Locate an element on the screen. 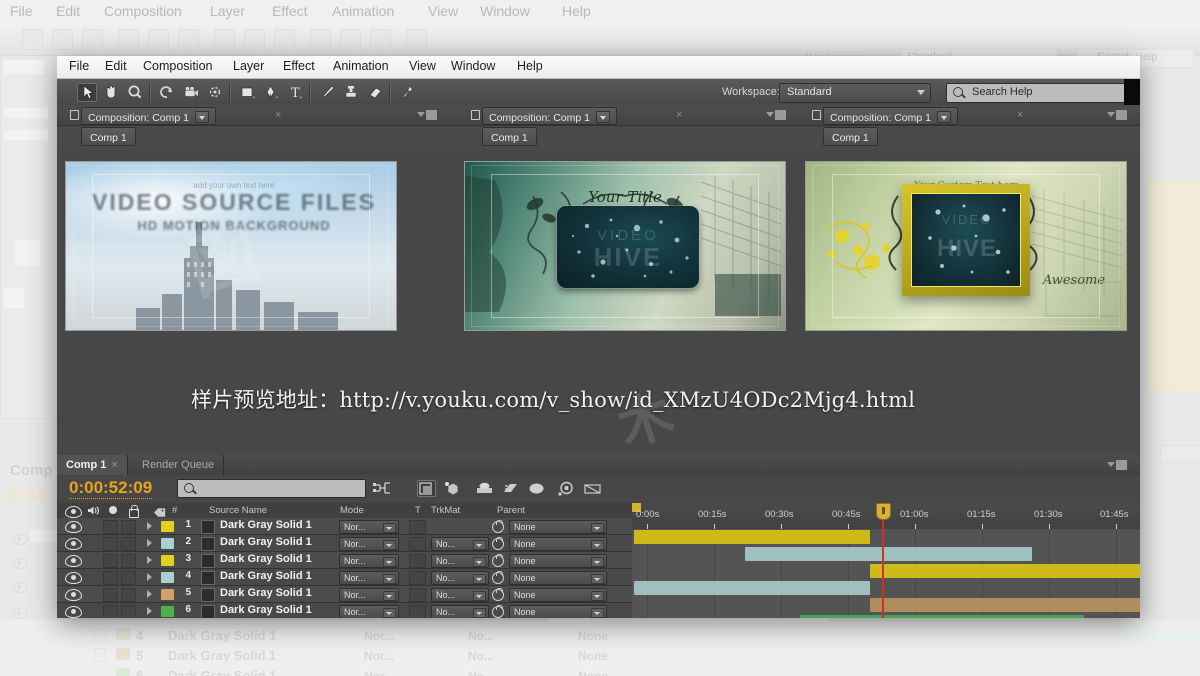 The width and height of the screenshot is (1200, 676). tab-close-icon: × is located at coordinates (114, 465).